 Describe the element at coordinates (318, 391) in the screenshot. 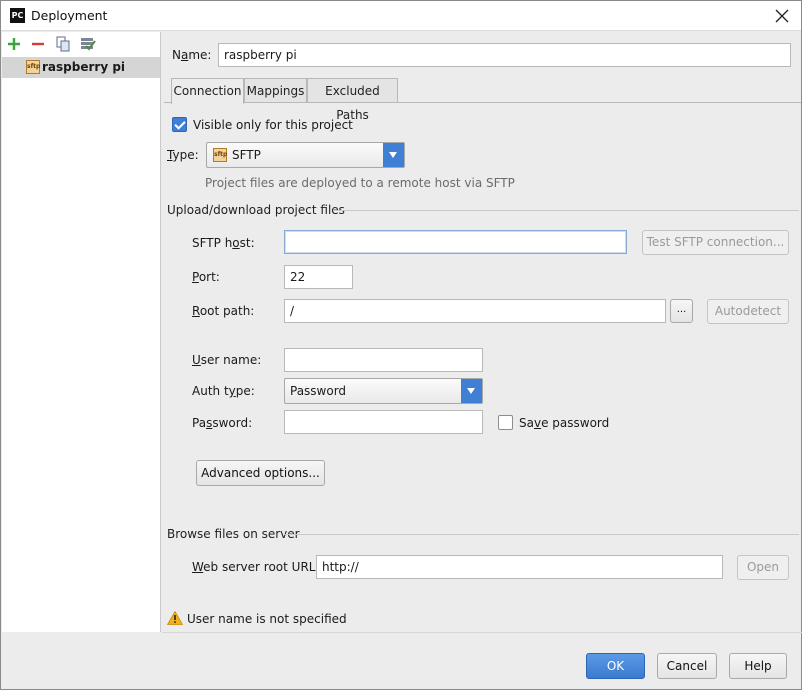

I see `auth-type-value: Password` at that location.